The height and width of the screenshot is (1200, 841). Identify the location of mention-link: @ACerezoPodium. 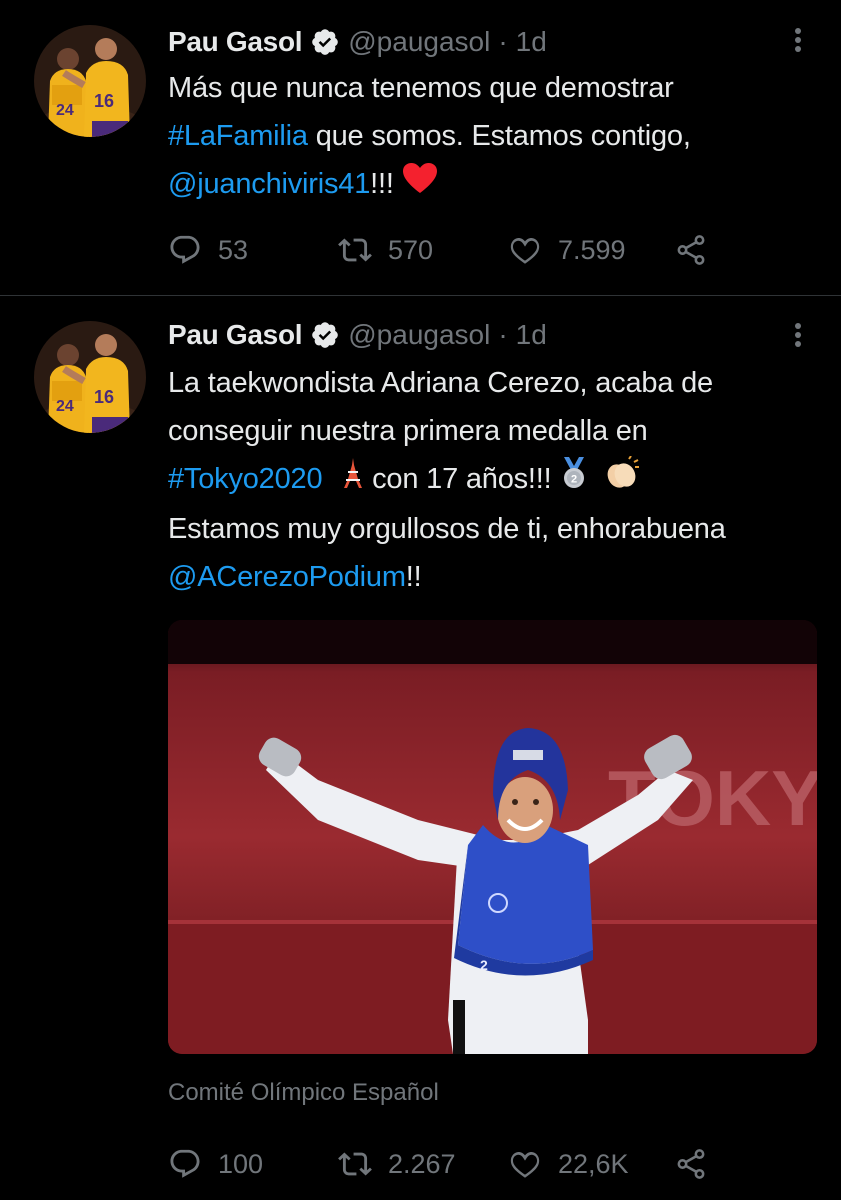
(287, 577).